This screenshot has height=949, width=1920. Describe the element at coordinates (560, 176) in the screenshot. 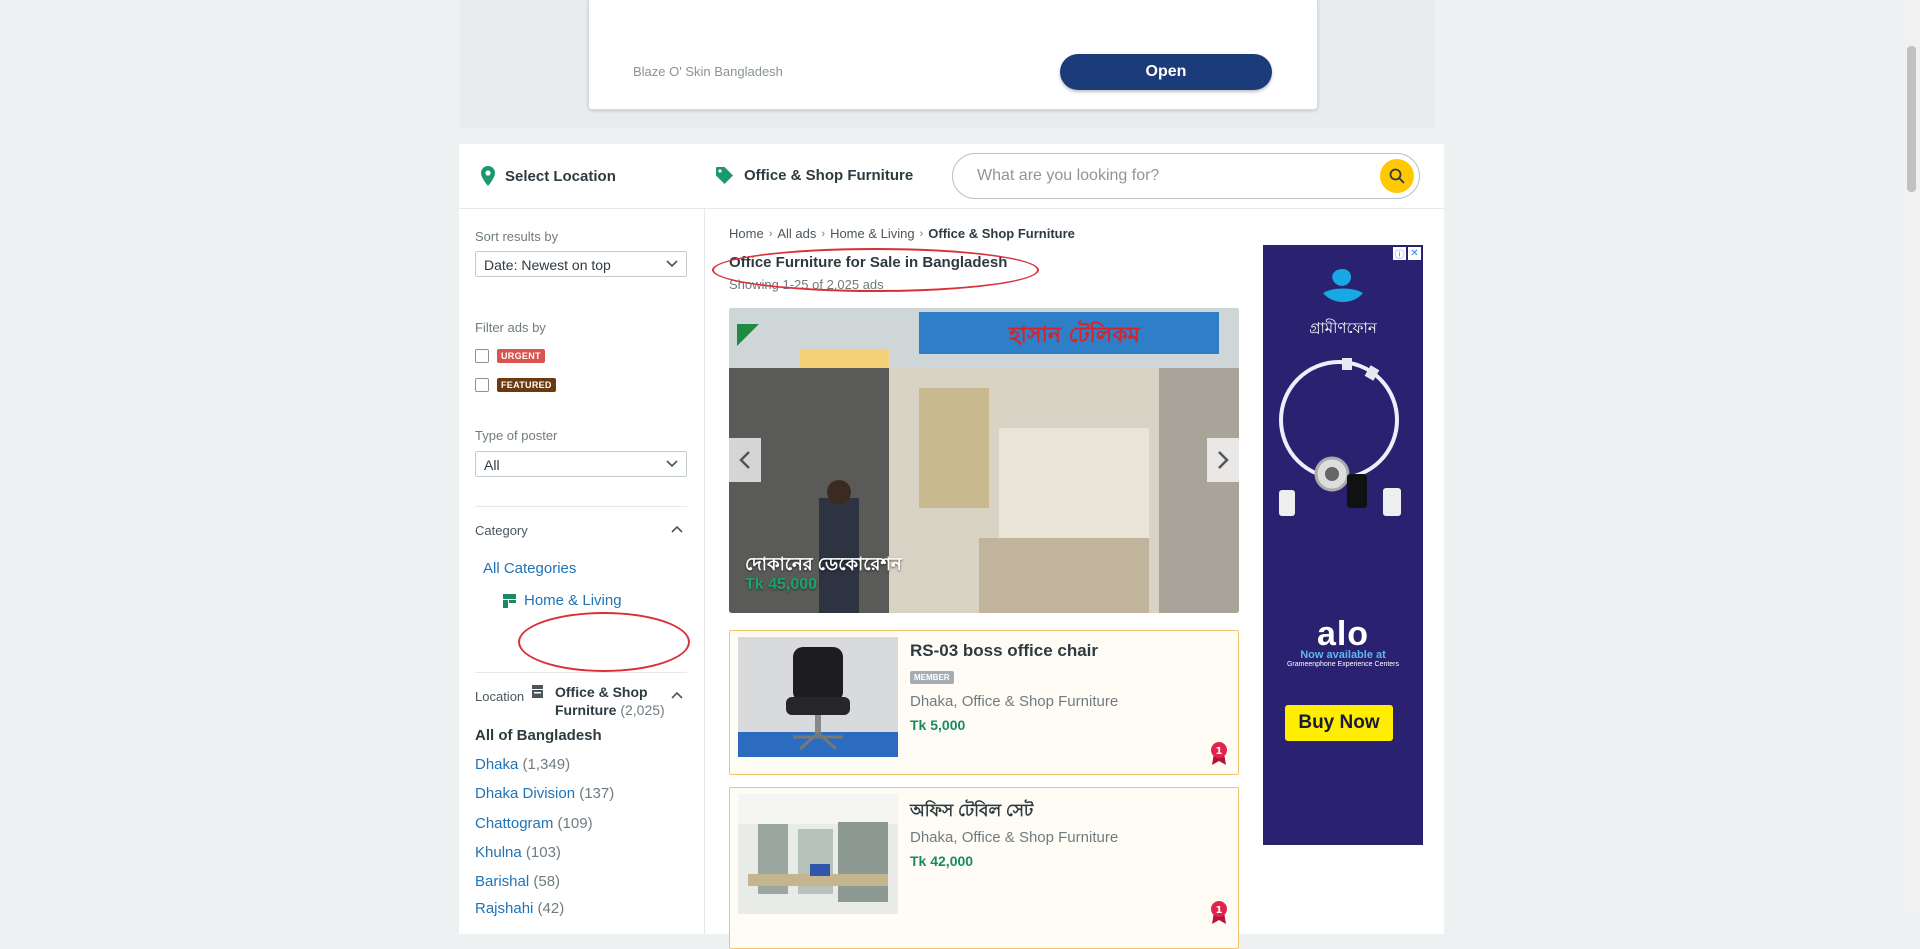

I see `select-location-label: Select Location` at that location.